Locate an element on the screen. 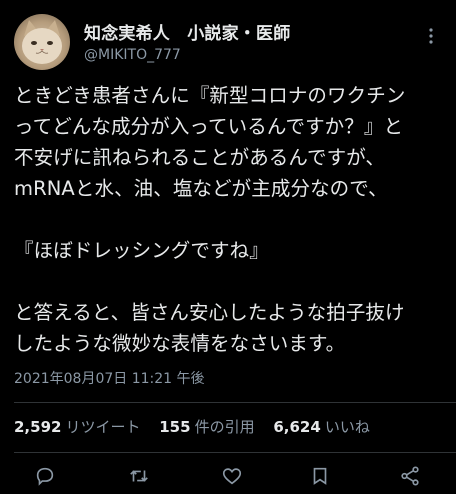 Image resolution: width=456 pixels, height=494 pixels. tweet-actions is located at coordinates (228, 479).